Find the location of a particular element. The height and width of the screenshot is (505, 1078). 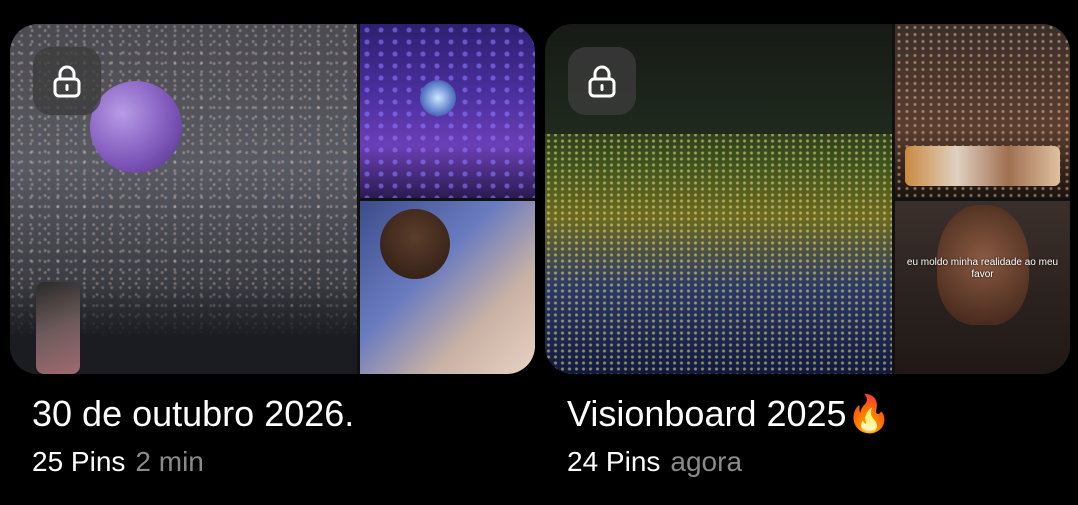

updated-time: 2 min is located at coordinates (169, 461).